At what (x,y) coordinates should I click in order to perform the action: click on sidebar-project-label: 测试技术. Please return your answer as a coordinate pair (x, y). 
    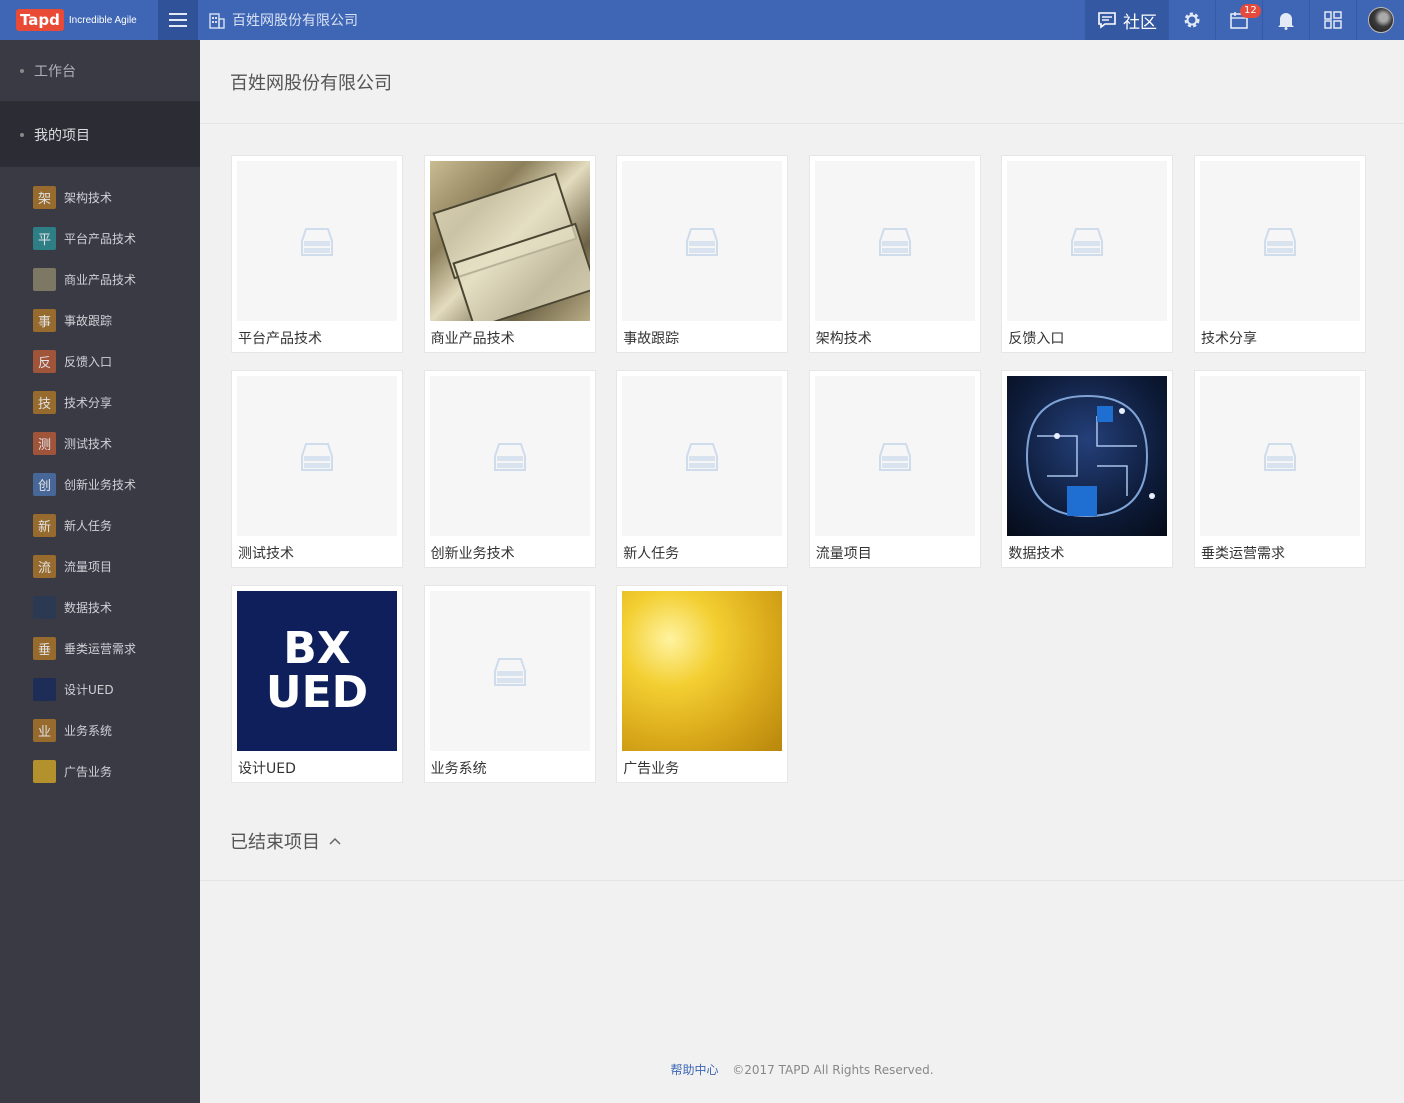
    Looking at the image, I should click on (88, 444).